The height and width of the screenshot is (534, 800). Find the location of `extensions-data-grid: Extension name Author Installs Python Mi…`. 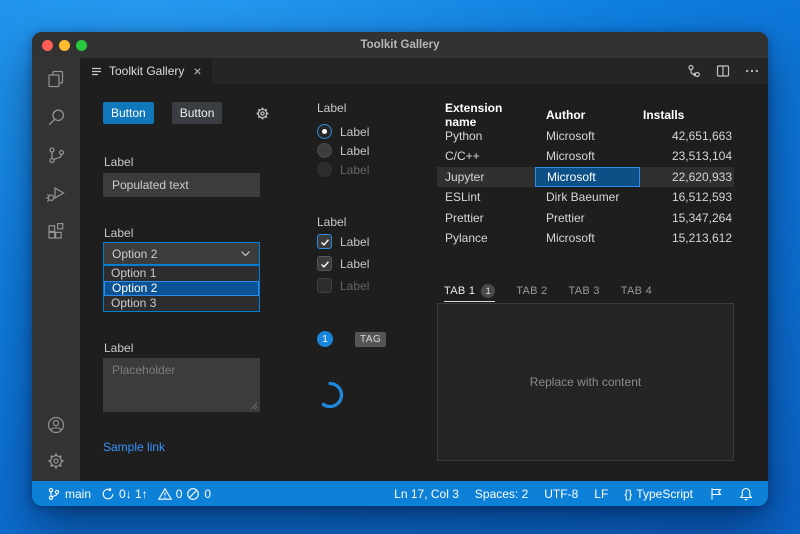

extensions-data-grid: Extension name Author Installs Python Mi… is located at coordinates (585, 175).